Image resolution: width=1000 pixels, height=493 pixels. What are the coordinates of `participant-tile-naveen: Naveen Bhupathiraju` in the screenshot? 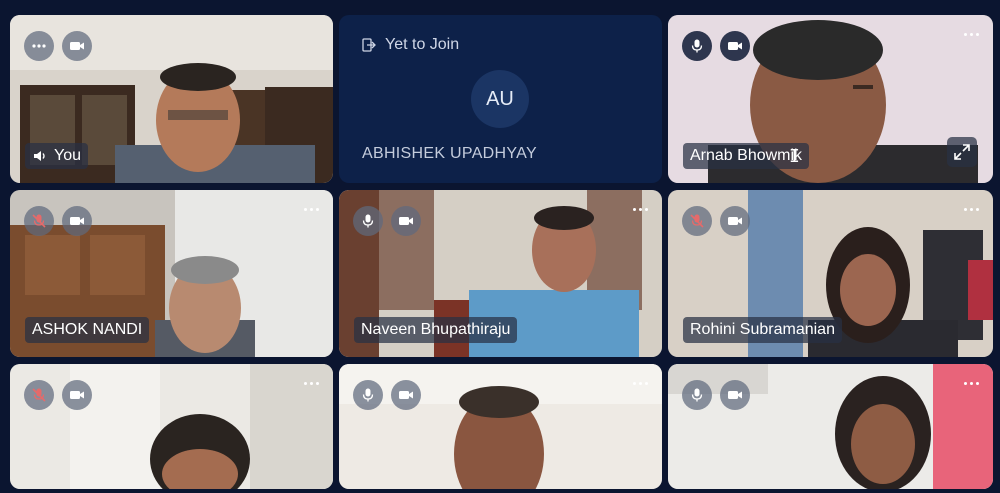 It's located at (500, 273).